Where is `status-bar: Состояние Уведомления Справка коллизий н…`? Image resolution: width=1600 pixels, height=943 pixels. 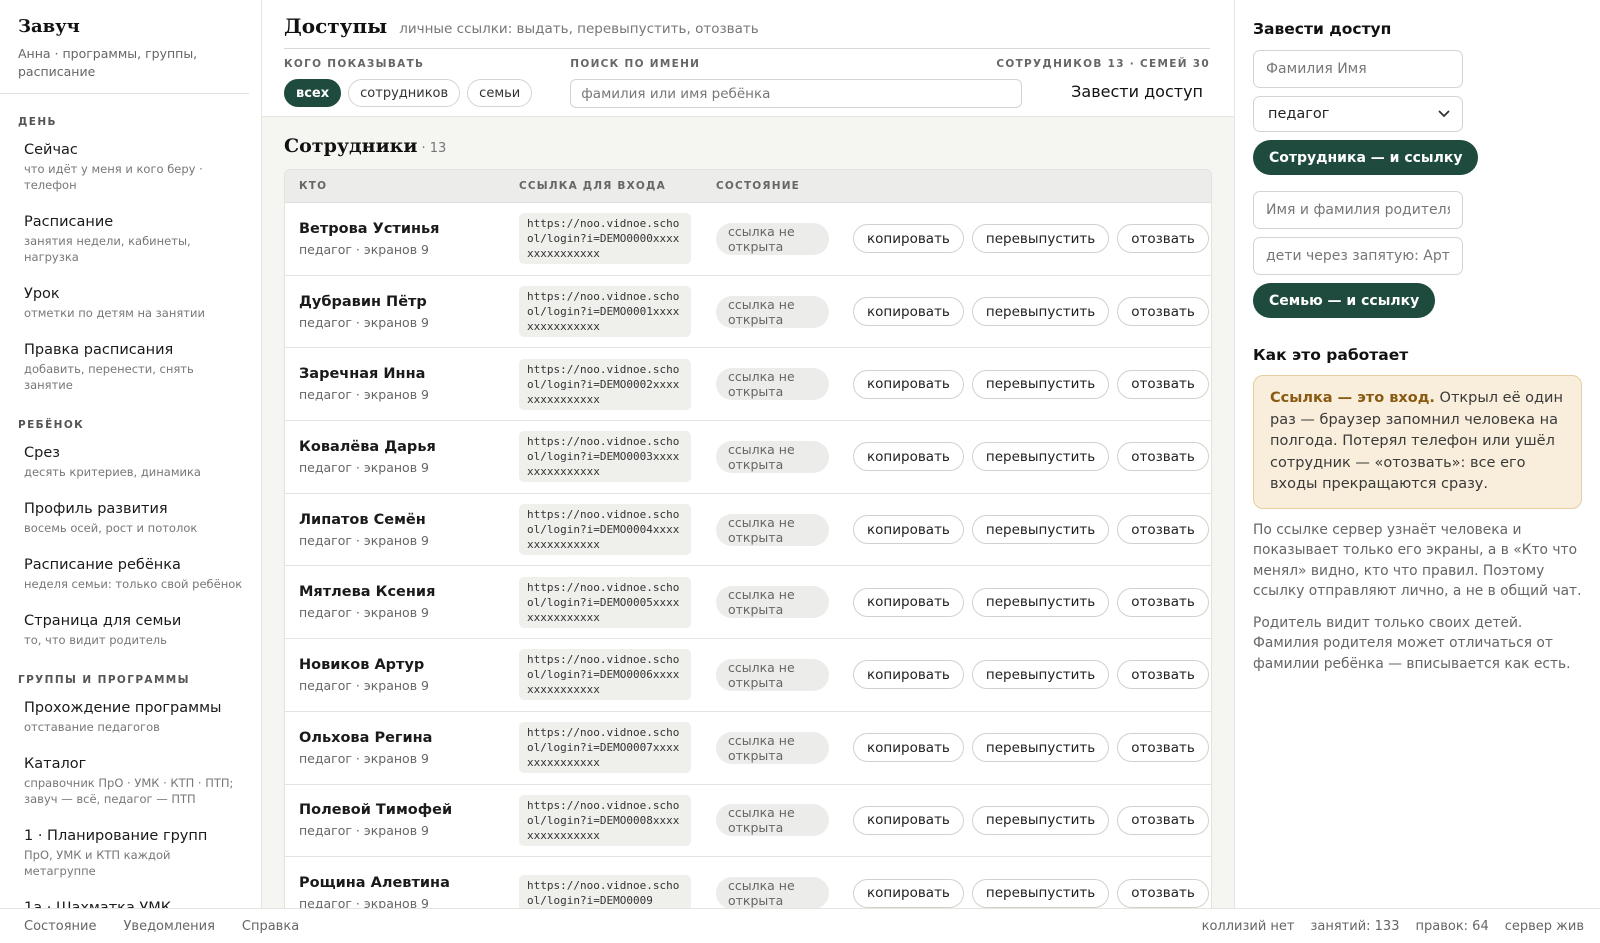
status-bar: Состояние Уведомления Справка коллизий н… is located at coordinates (800, 925).